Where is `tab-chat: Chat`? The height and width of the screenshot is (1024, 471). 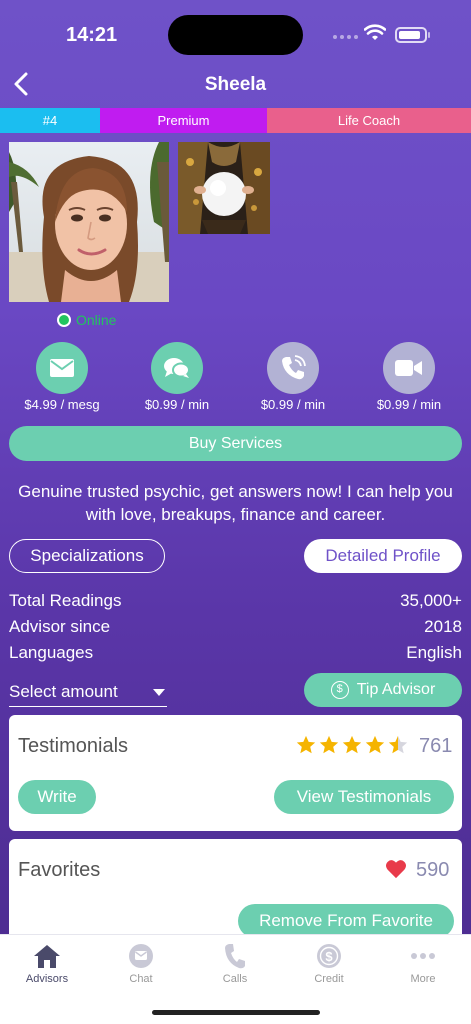
tab-chat: Chat is located at coordinates (141, 963).